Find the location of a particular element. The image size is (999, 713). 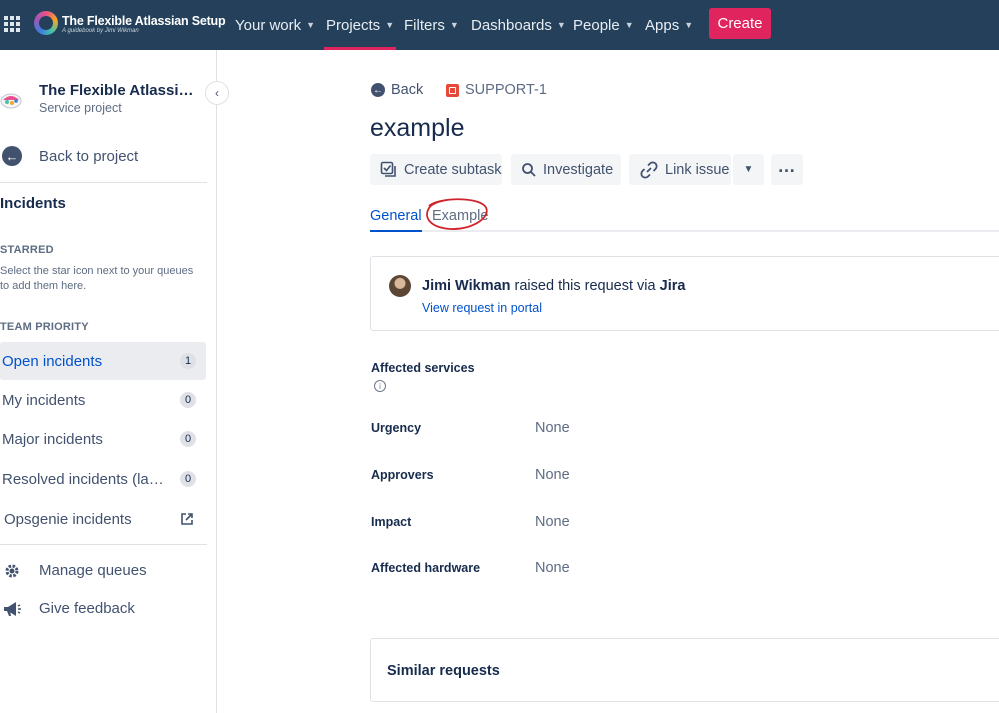

back-link: ← Back is located at coordinates (397, 90).